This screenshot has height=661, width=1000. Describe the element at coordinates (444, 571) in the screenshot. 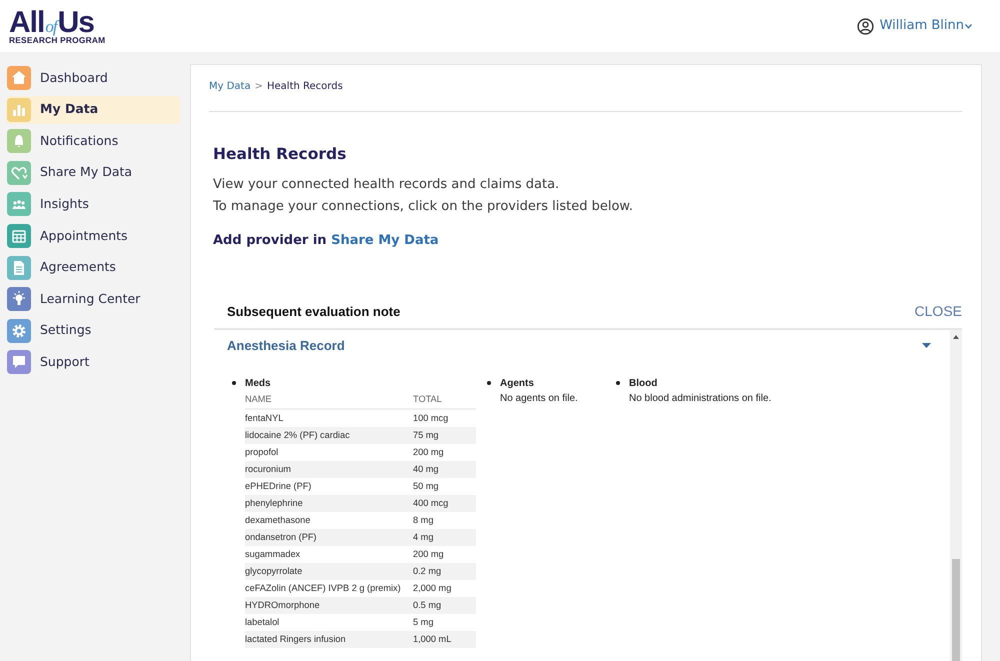

I see `table-cell: 0.2 mg` at that location.